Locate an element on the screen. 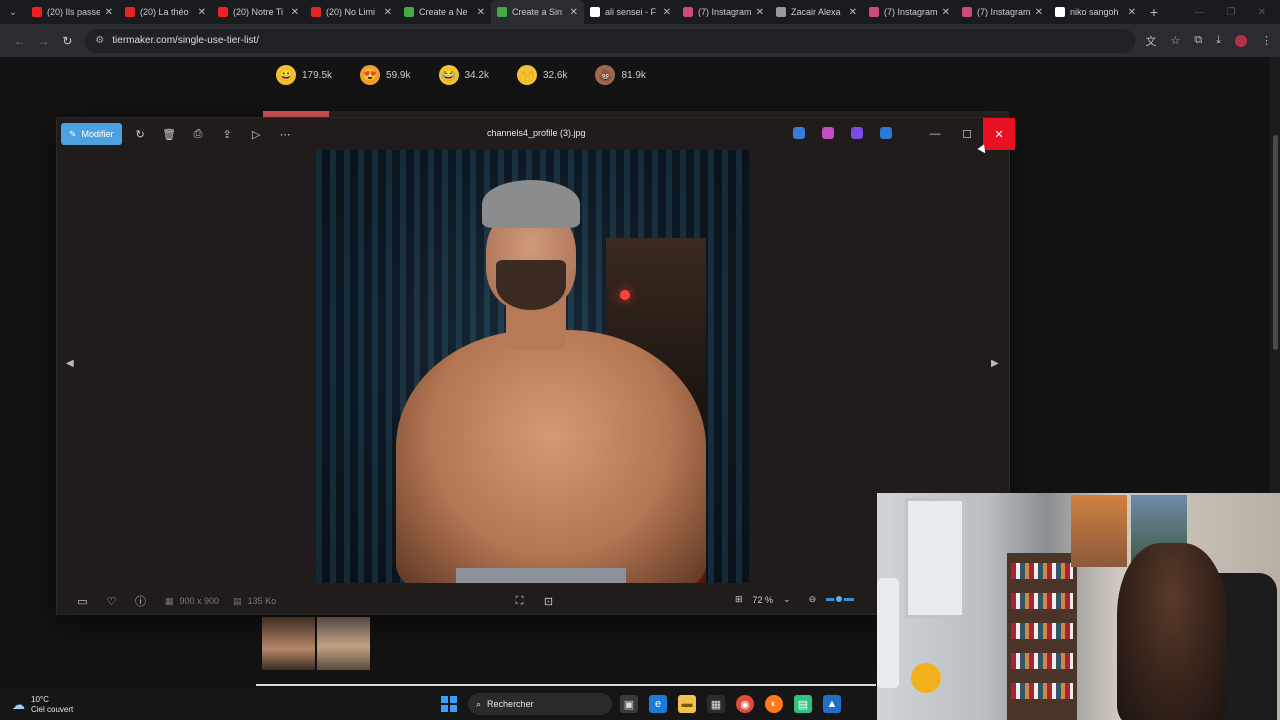 Image resolution: width=1280 pixels, height=720 pixels. reaction-item: 😍 59.9k is located at coordinates (385, 75).